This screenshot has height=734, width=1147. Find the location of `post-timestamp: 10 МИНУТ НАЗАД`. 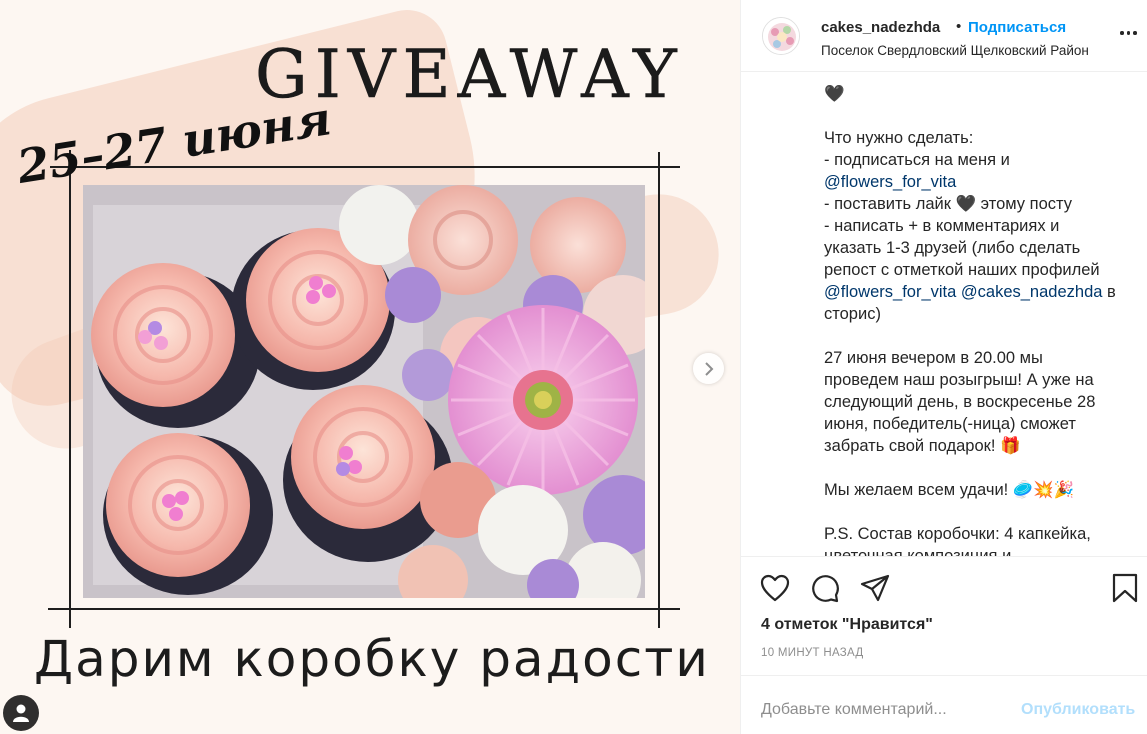

post-timestamp: 10 МИНУТ НАЗАД is located at coordinates (812, 653).